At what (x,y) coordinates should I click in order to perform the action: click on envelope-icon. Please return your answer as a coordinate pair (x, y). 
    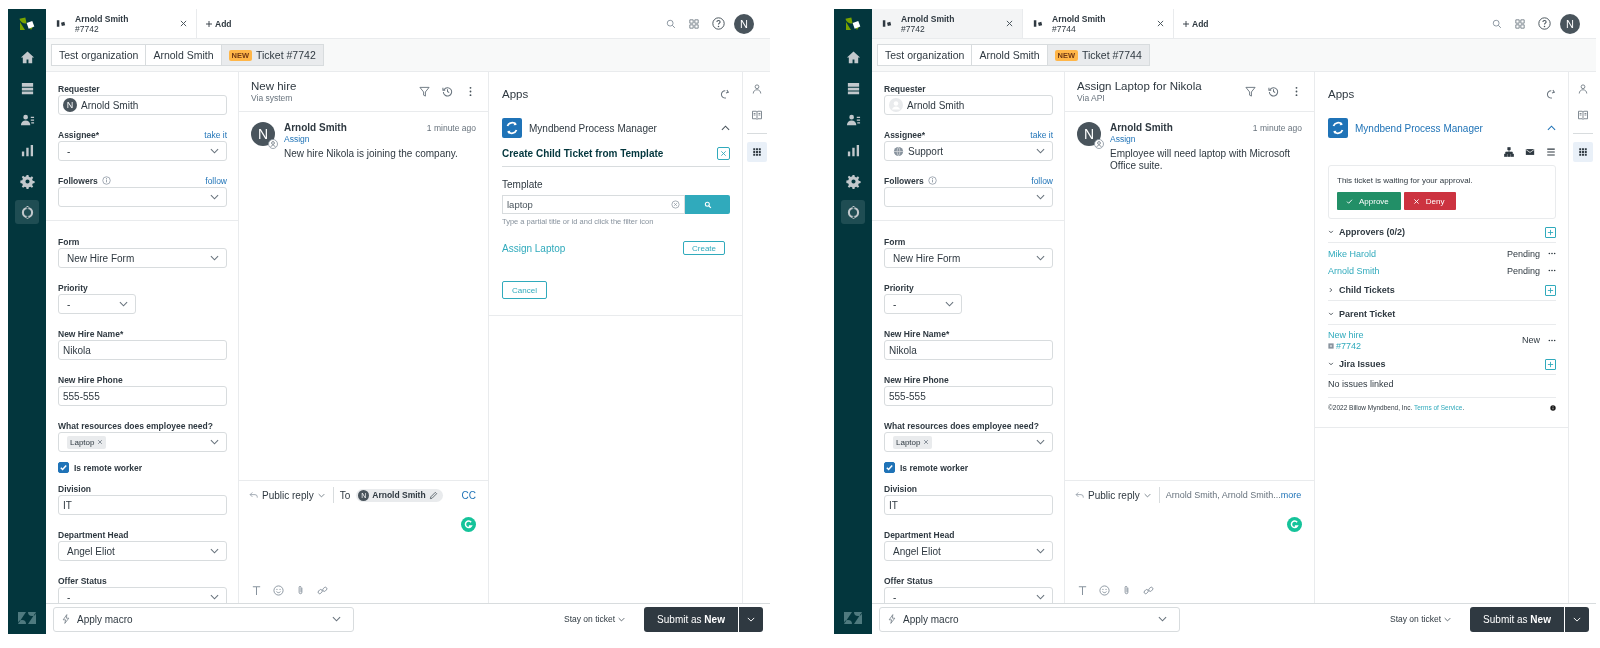
    Looking at the image, I should click on (1530, 152).